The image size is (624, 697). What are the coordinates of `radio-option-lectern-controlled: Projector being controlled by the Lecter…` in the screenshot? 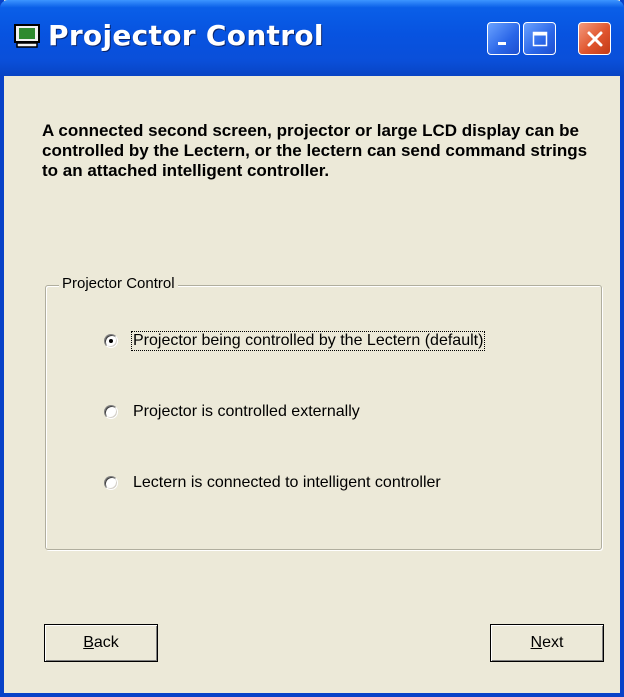 It's located at (295, 341).